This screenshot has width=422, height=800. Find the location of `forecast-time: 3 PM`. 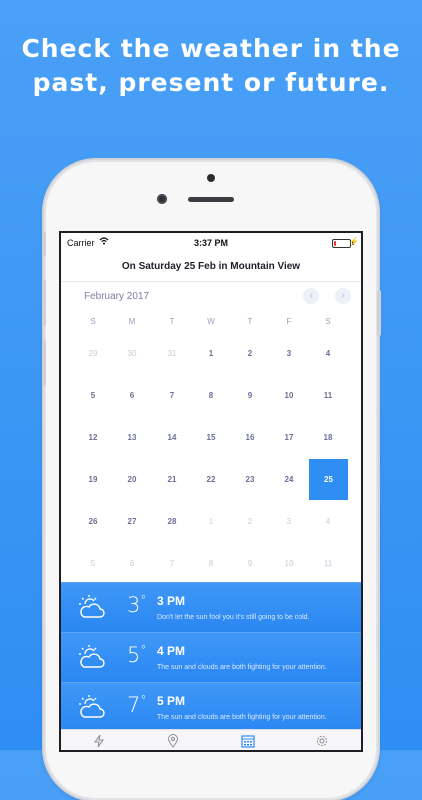

forecast-time: 3 PM is located at coordinates (171, 601).